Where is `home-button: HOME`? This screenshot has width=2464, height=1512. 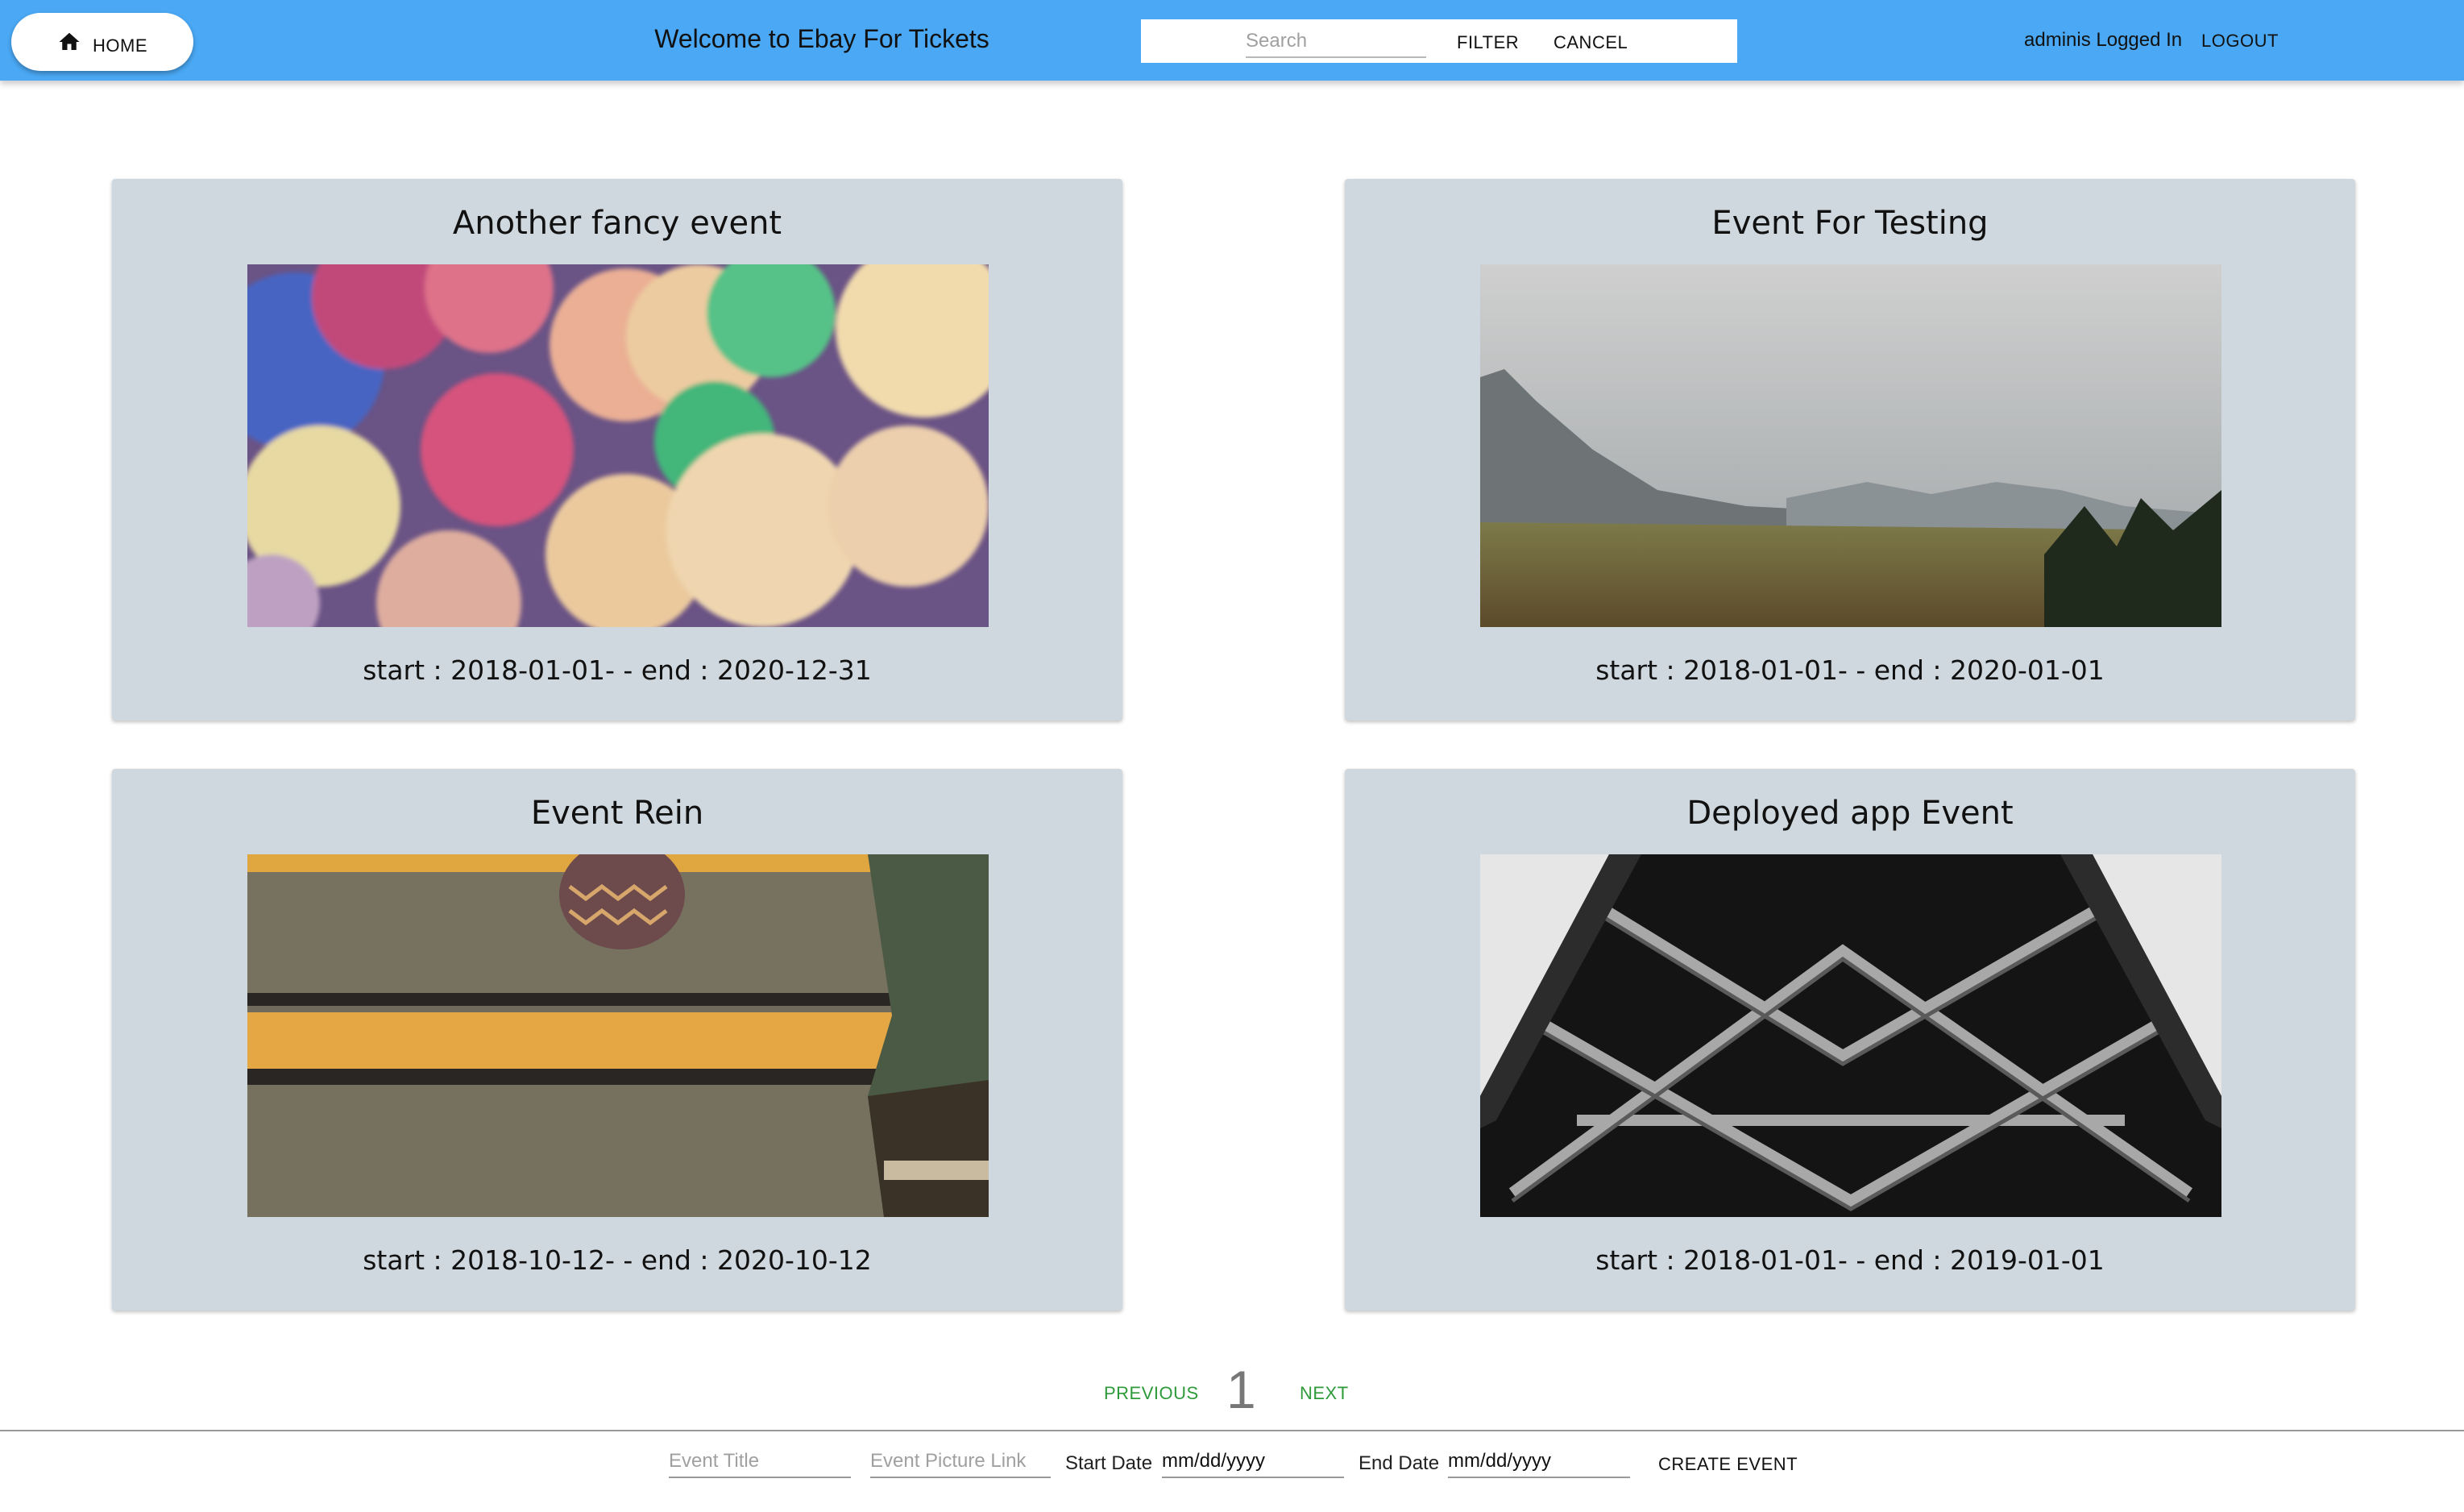
home-button: HOME is located at coordinates (102, 42).